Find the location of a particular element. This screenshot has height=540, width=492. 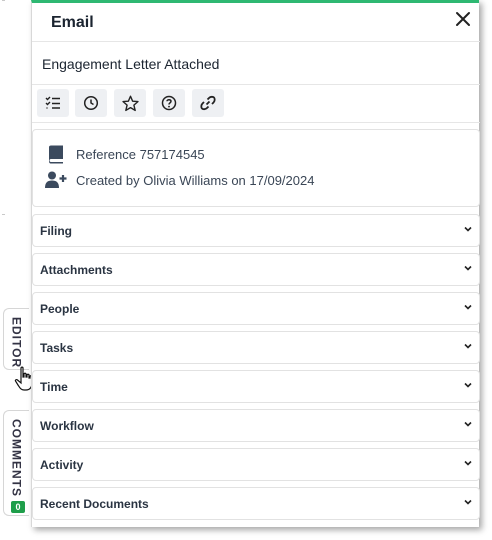

section-label: Recent Documents is located at coordinates (94, 504).